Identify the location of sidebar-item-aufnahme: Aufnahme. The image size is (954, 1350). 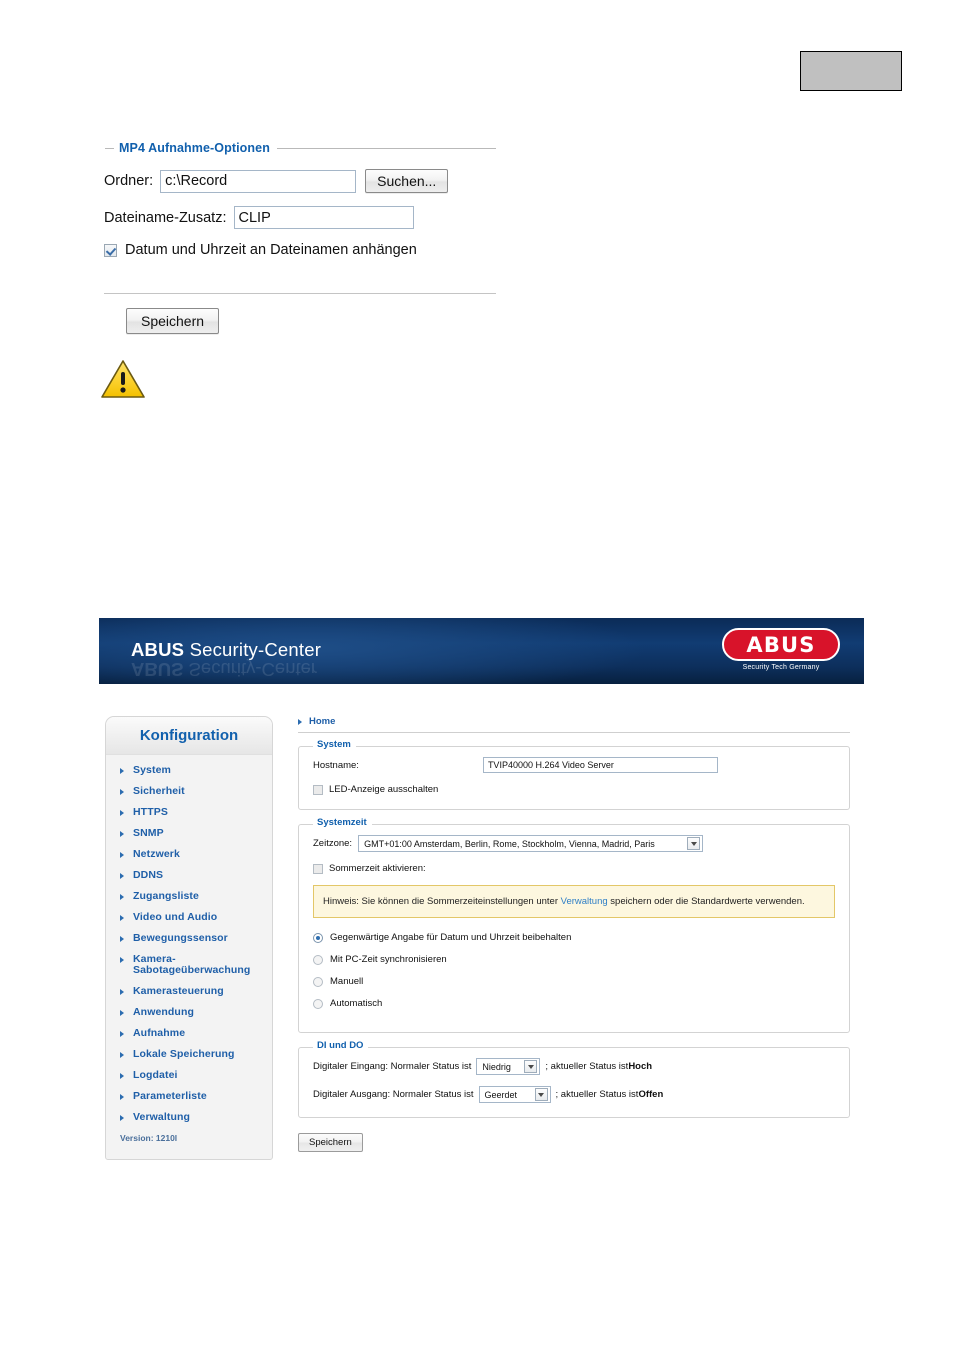
(189, 1033).